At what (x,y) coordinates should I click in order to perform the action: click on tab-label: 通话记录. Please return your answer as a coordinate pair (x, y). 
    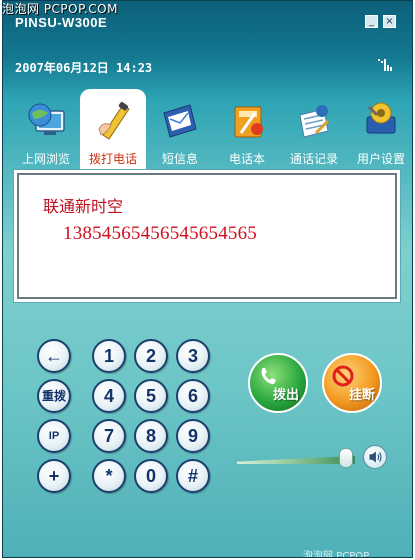
    Looking at the image, I should click on (313, 159).